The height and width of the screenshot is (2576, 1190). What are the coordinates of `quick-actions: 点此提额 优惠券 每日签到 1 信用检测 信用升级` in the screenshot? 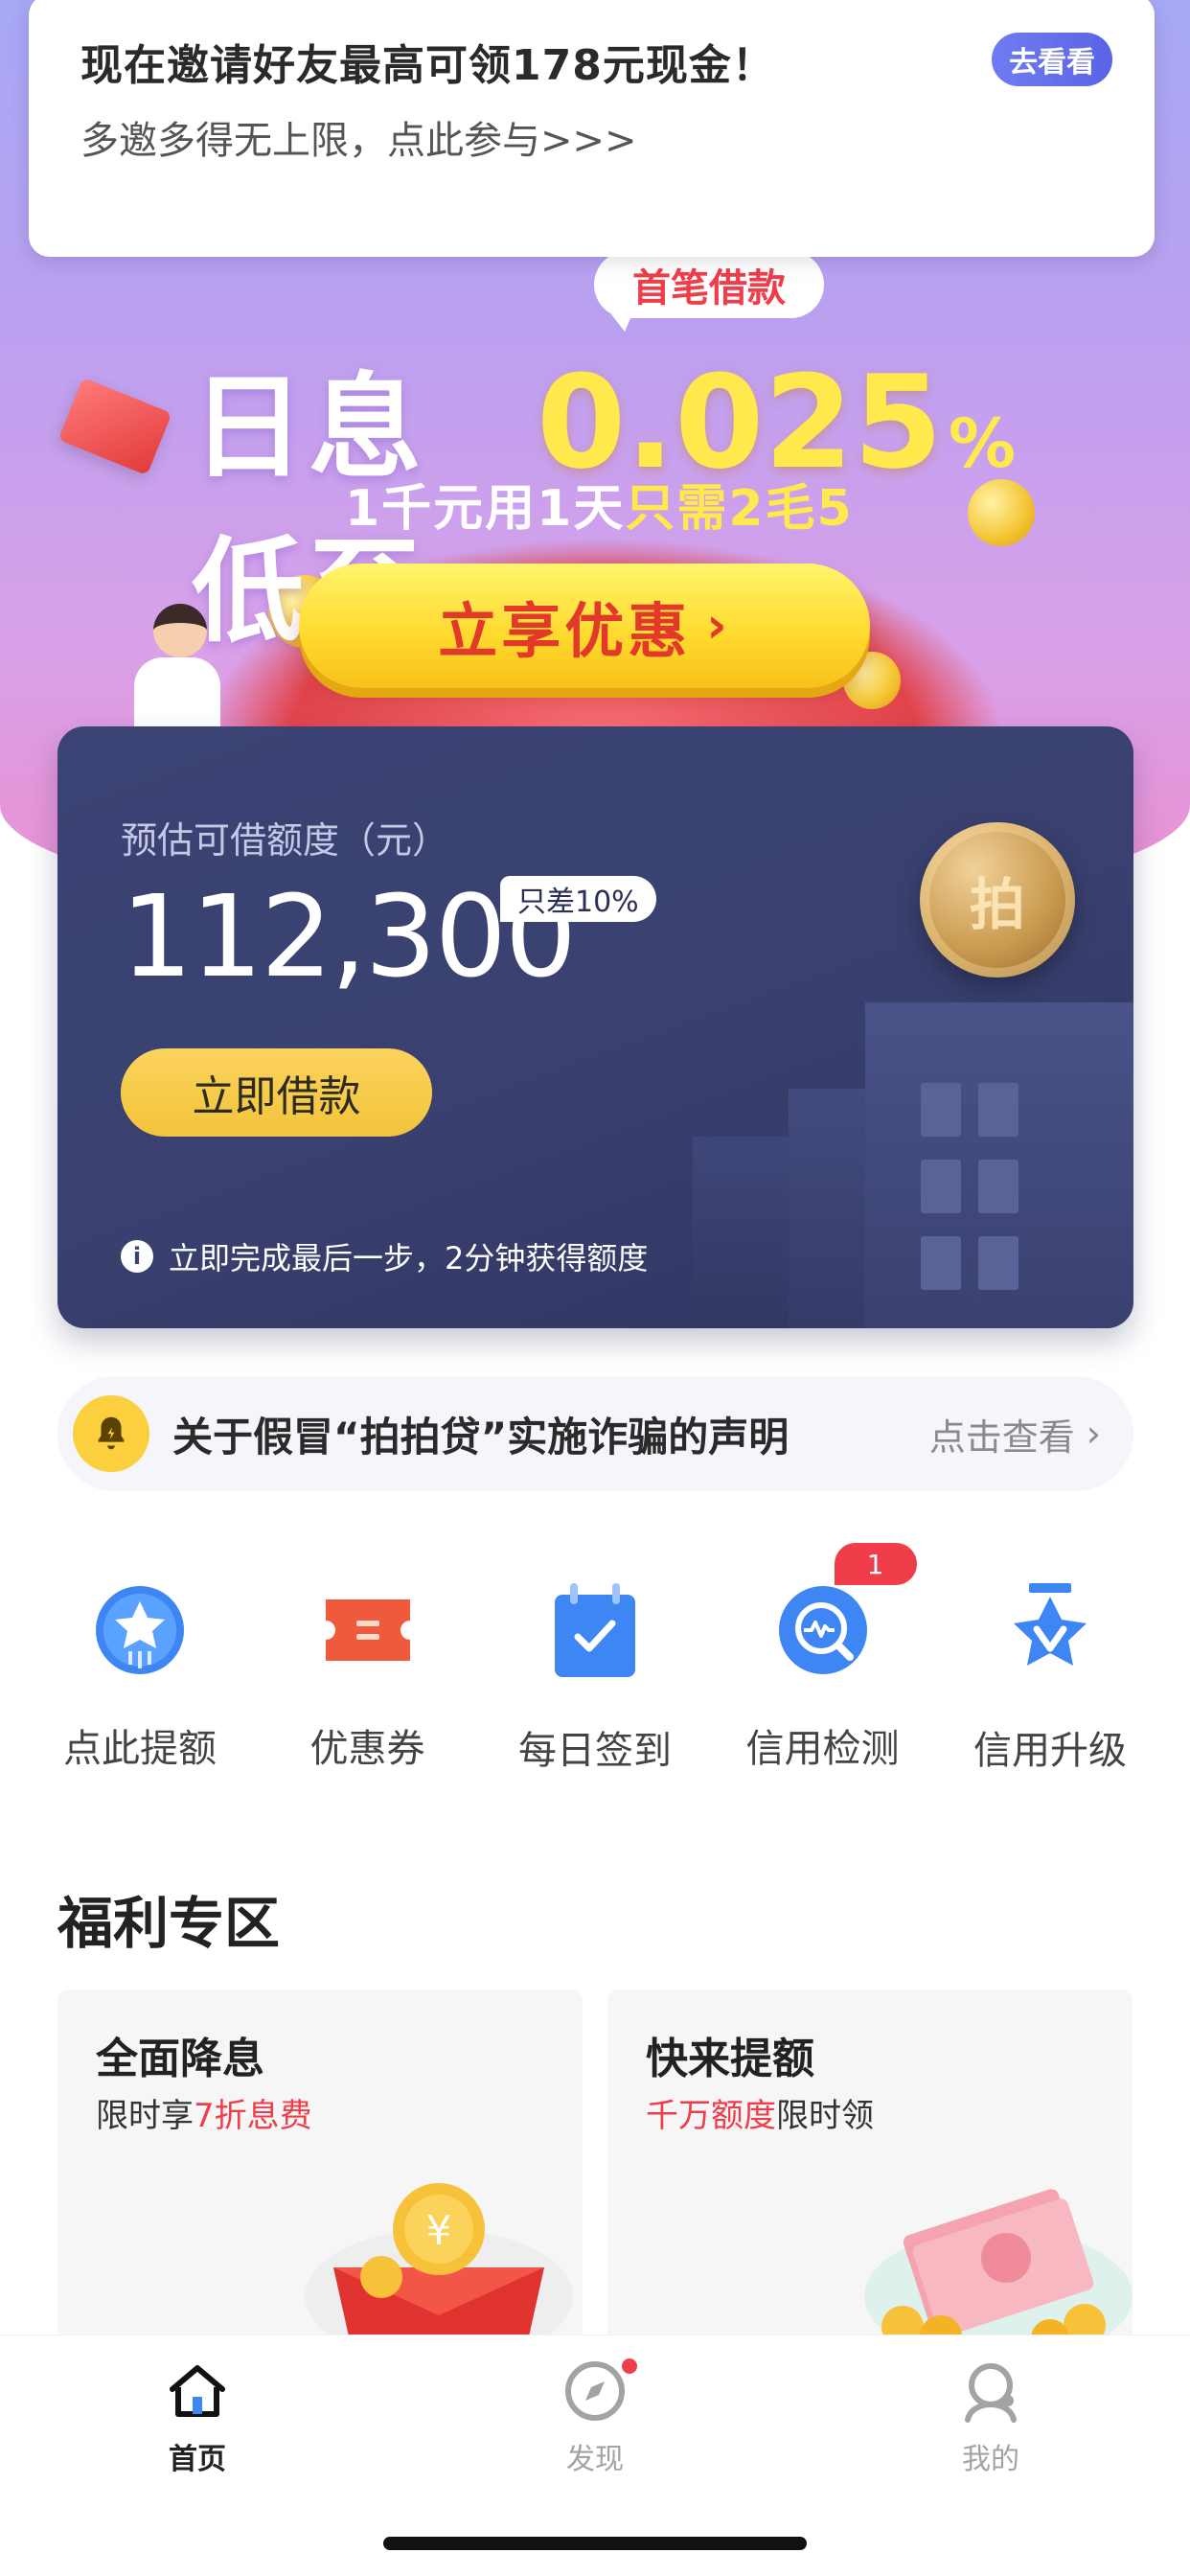 It's located at (595, 1658).